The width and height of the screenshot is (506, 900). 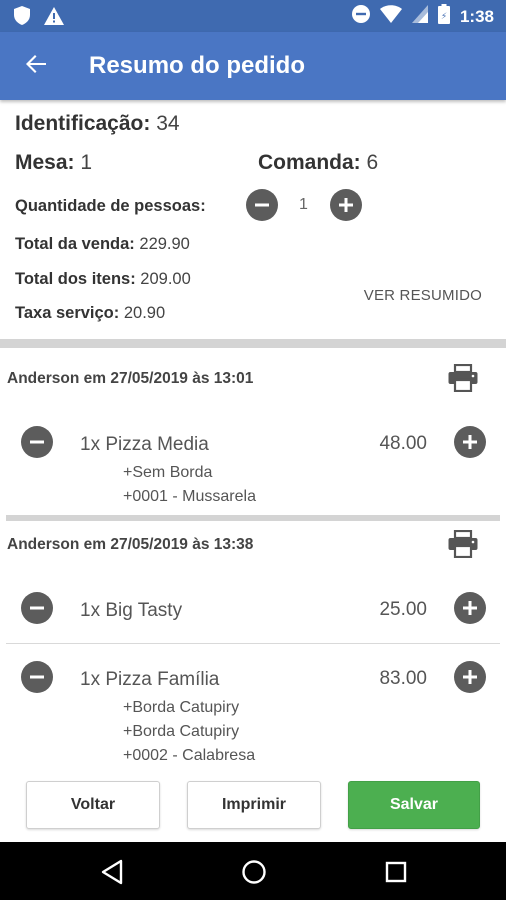 I want to click on section-divider, so click(x=253, y=343).